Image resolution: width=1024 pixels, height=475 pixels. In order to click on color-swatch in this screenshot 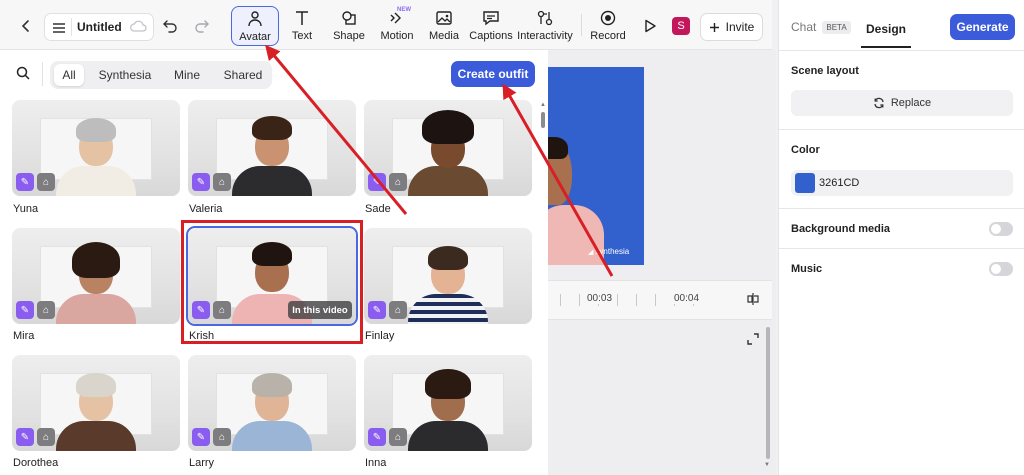, I will do `click(805, 183)`.